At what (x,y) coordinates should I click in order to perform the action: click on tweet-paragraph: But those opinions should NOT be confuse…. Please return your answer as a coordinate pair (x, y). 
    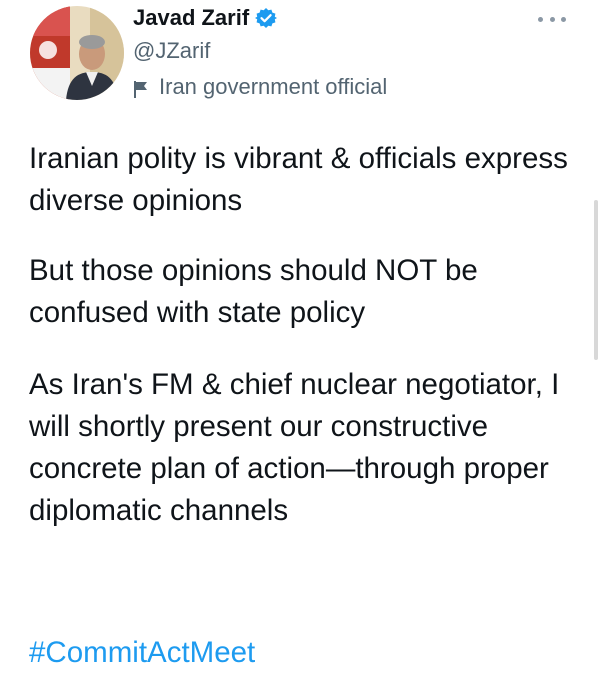
    Looking at the image, I should click on (253, 291).